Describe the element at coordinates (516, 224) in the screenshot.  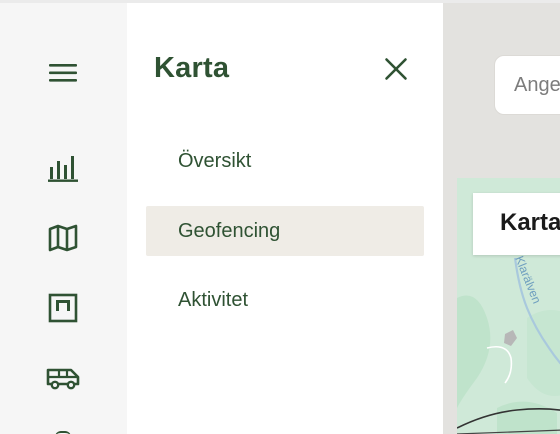
I see `map-card-title: Karta` at that location.